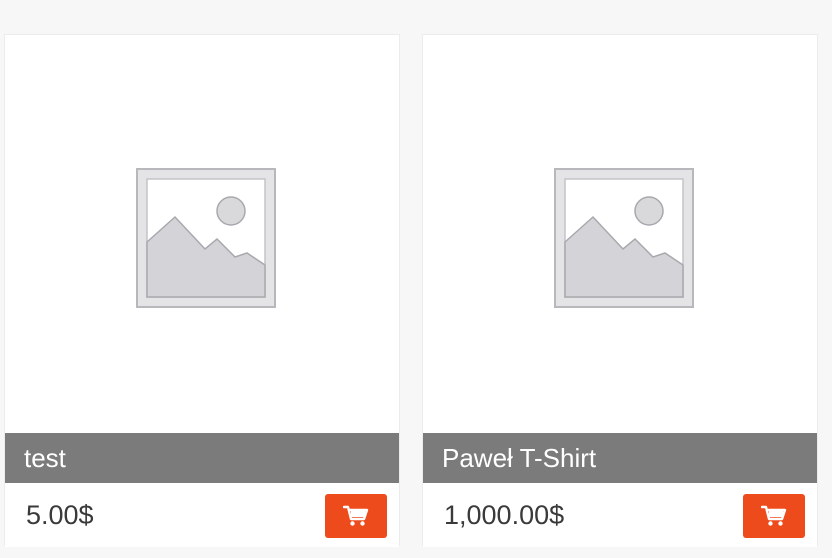 This screenshot has height=558, width=832. Describe the element at coordinates (202, 458) in the screenshot. I see `product-title-bar: test` at that location.